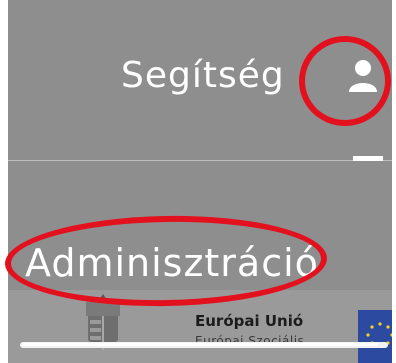 This screenshot has height=363, width=396. What do you see at coordinates (203, 75) in the screenshot?
I see `help-link: Segítség` at bounding box center [203, 75].